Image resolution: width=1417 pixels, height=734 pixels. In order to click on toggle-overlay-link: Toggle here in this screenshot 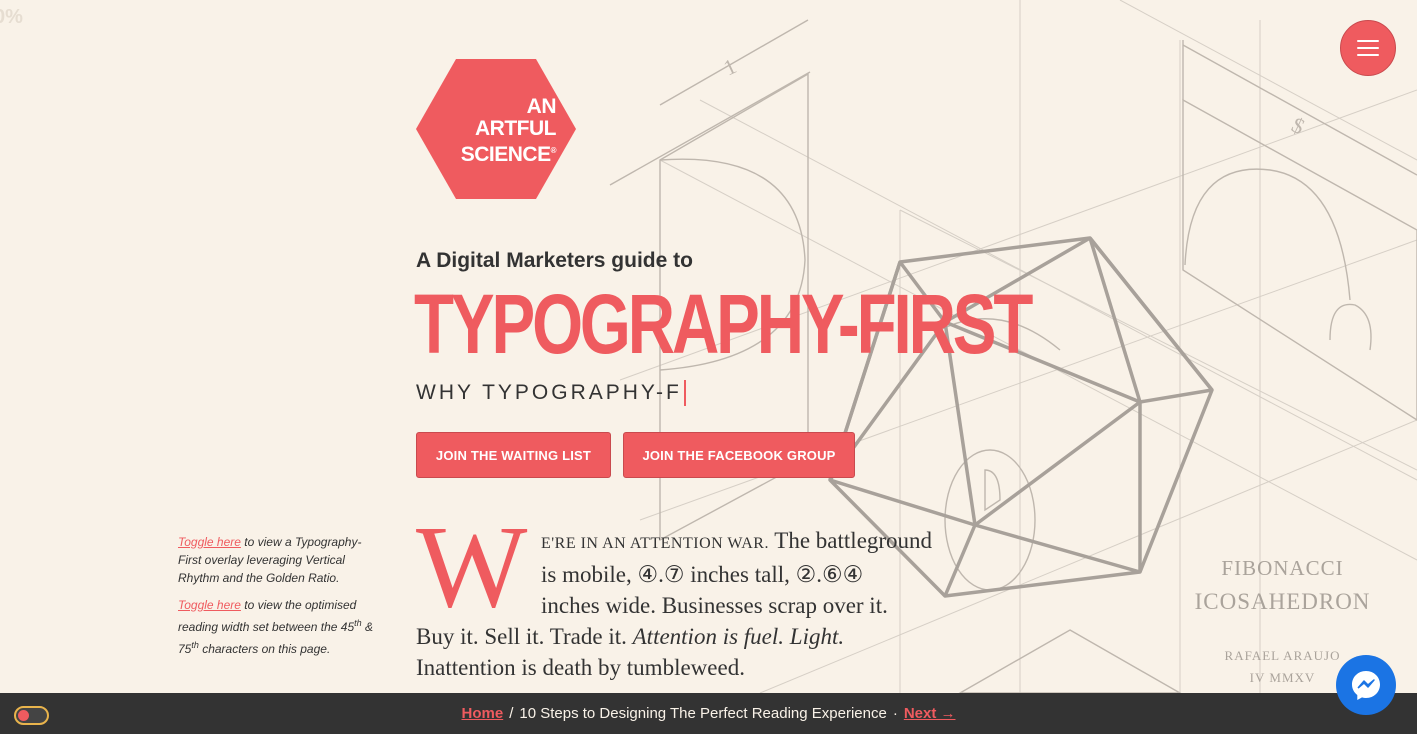, I will do `click(209, 542)`.